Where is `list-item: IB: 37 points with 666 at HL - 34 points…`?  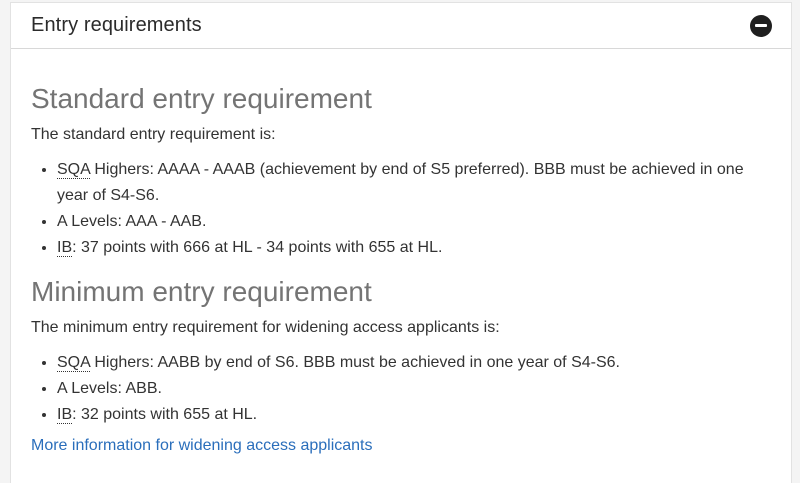 list-item: IB: 37 points with 666 at HL - 34 points… is located at coordinates (414, 248).